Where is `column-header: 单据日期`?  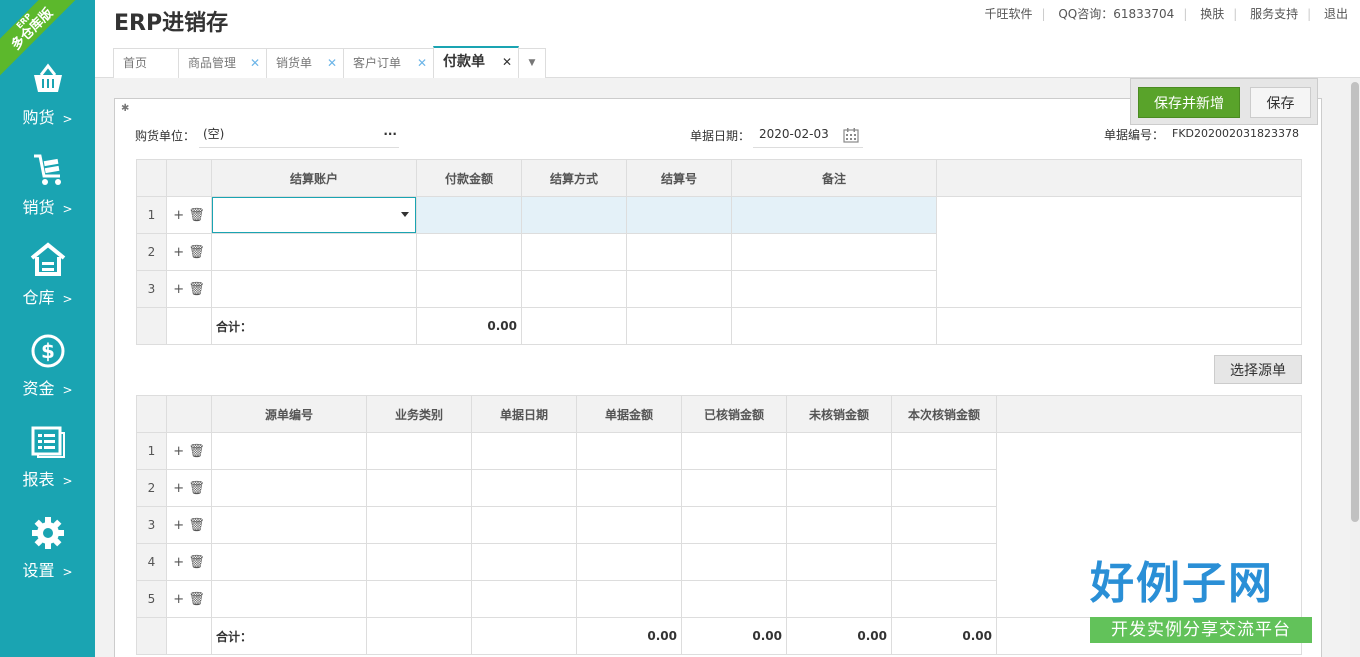
column-header: 单据日期 is located at coordinates (524, 414).